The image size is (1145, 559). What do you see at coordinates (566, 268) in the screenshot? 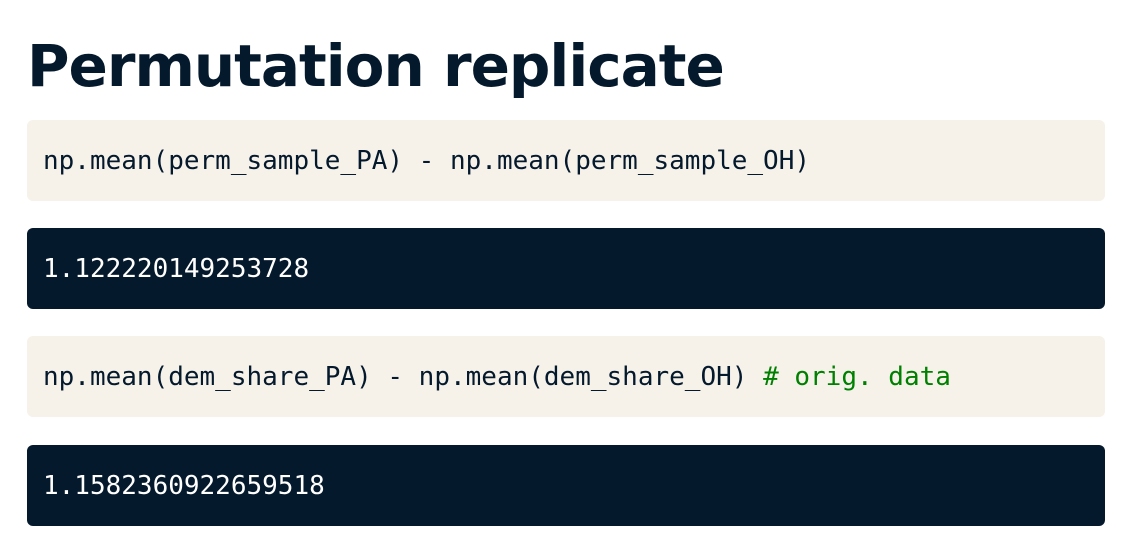
I see `output-cell-1: 1.122220149253728` at bounding box center [566, 268].